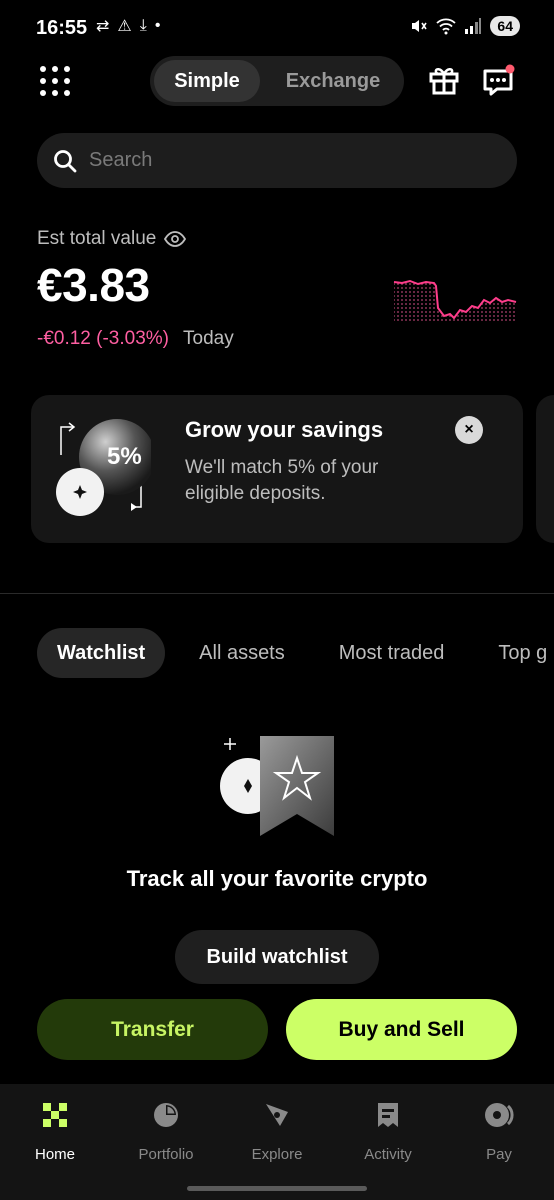 This screenshot has height=1200, width=554. I want to click on promo-badge: 5%, so click(124, 456).